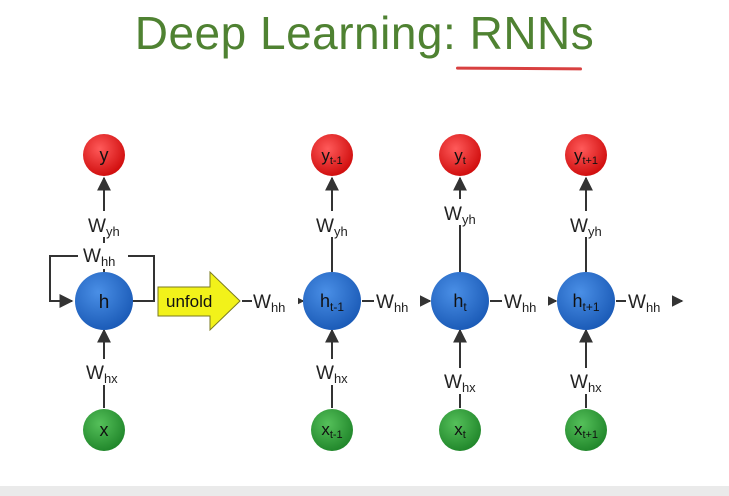  I want to click on unfolded-step-t: Wyh Whx yt ht xt, so click(460, 292).